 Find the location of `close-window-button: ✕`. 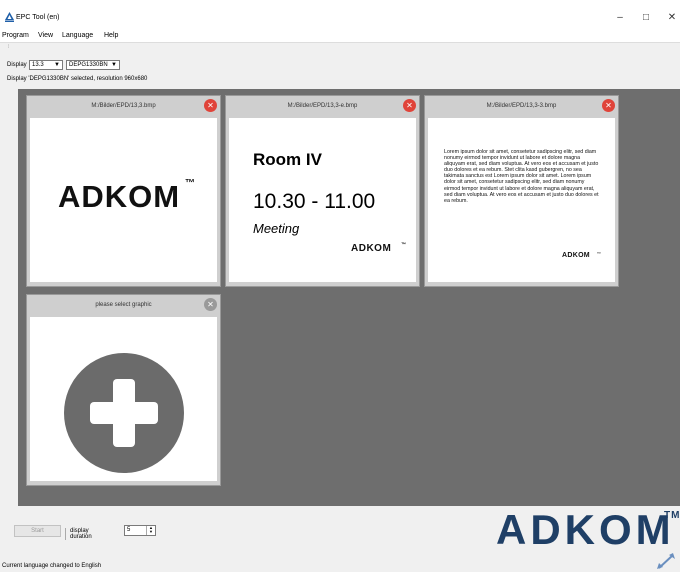

close-window-button: ✕ is located at coordinates (672, 18).